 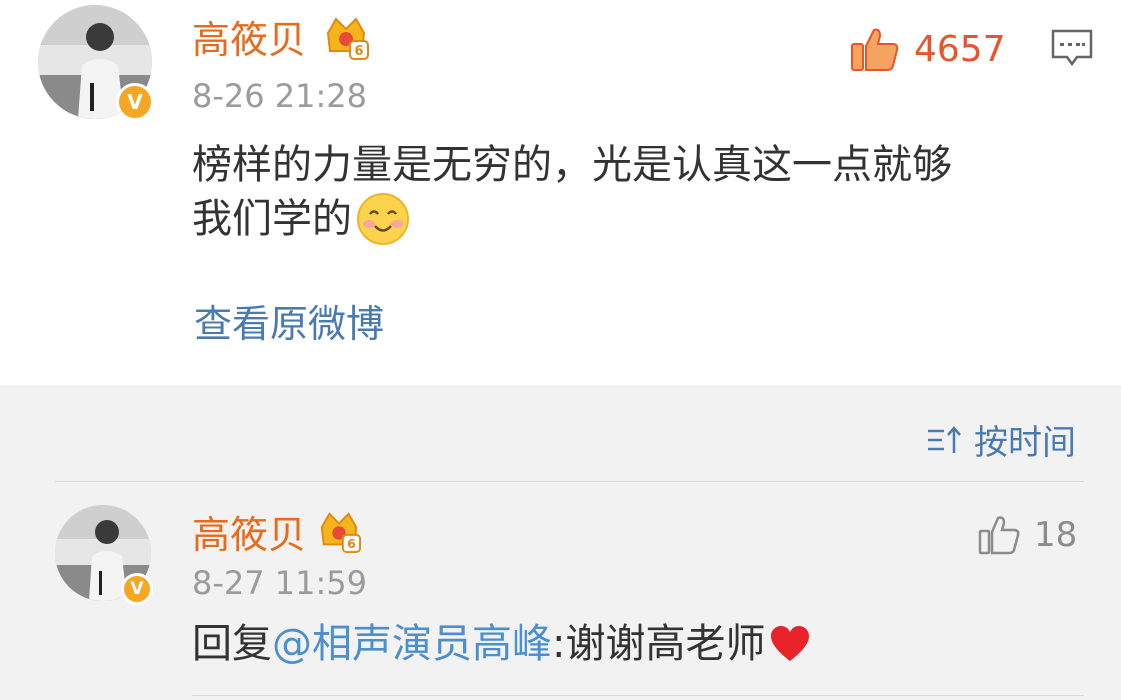 What do you see at coordinates (232, 644) in the screenshot?
I see `reply-prefix: 回复` at bounding box center [232, 644].